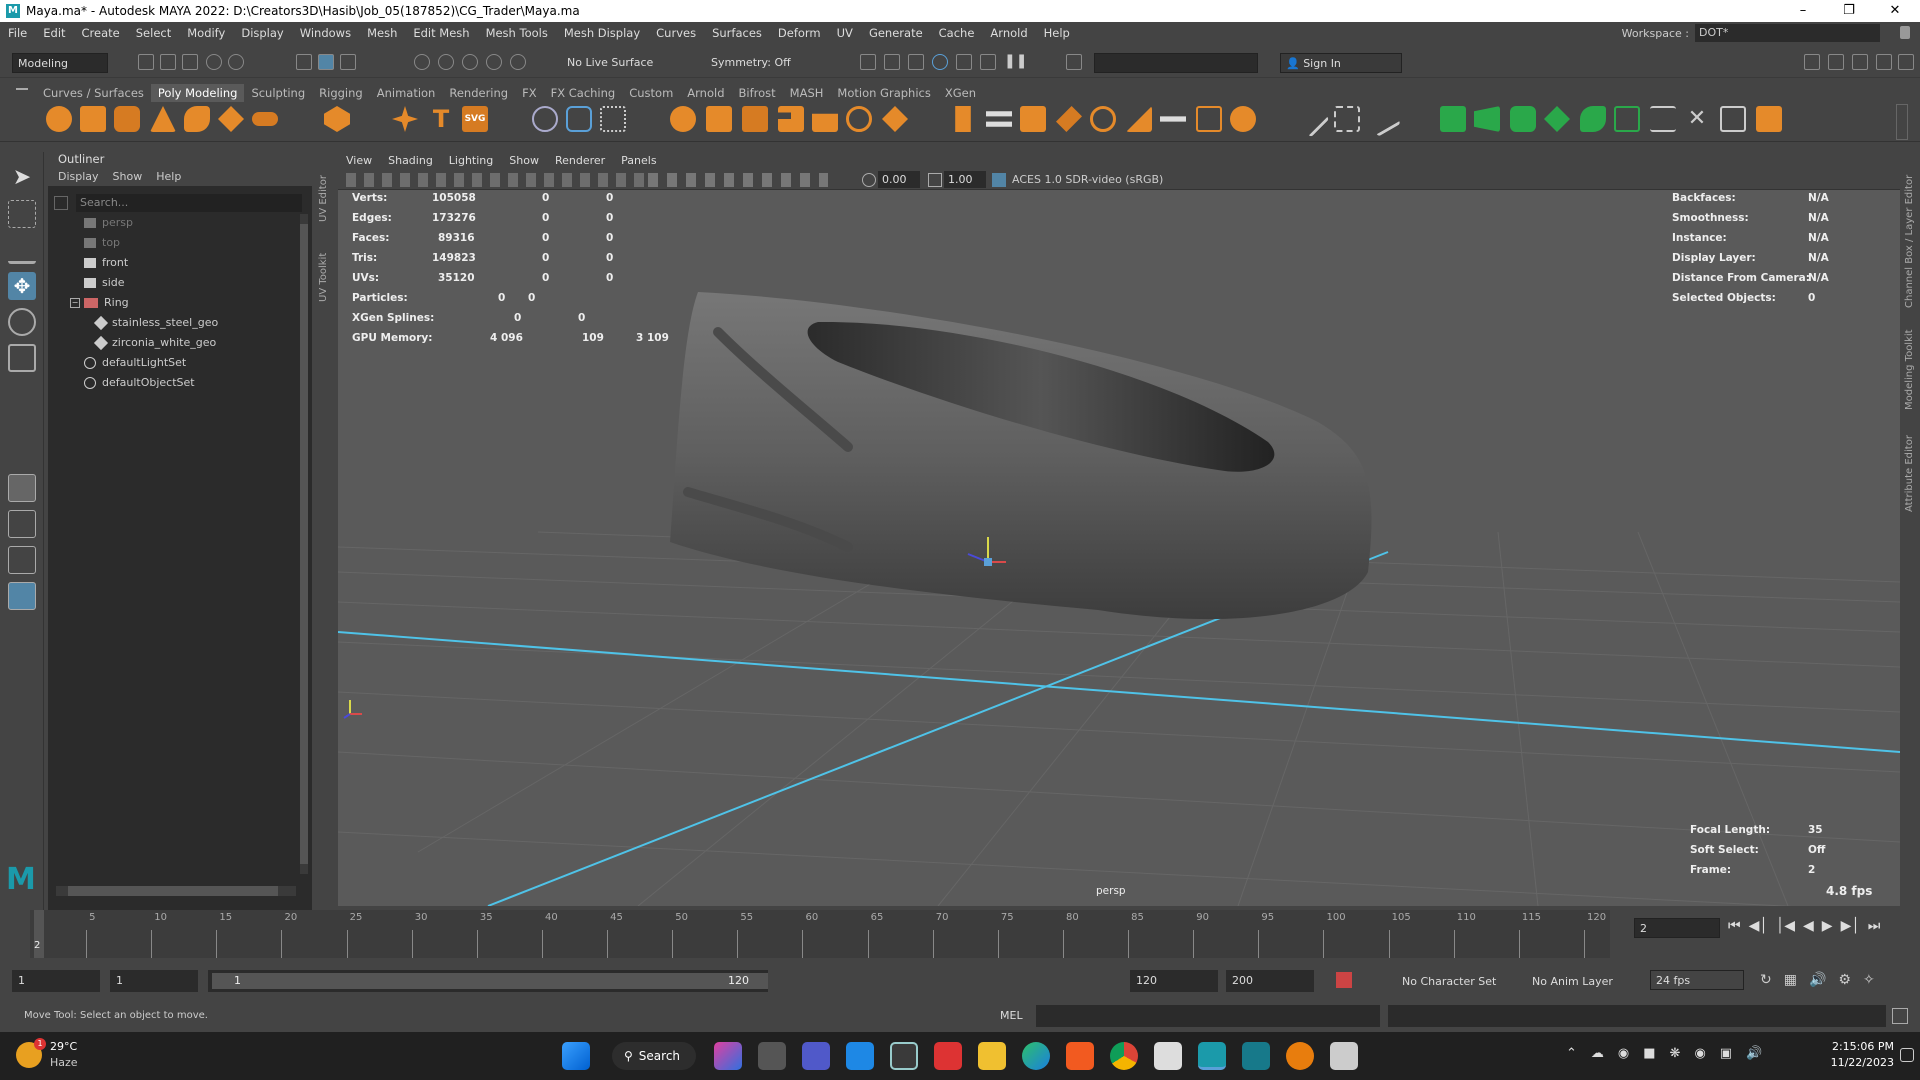  I want to click on multi-cut-icon, so click(1103, 119).